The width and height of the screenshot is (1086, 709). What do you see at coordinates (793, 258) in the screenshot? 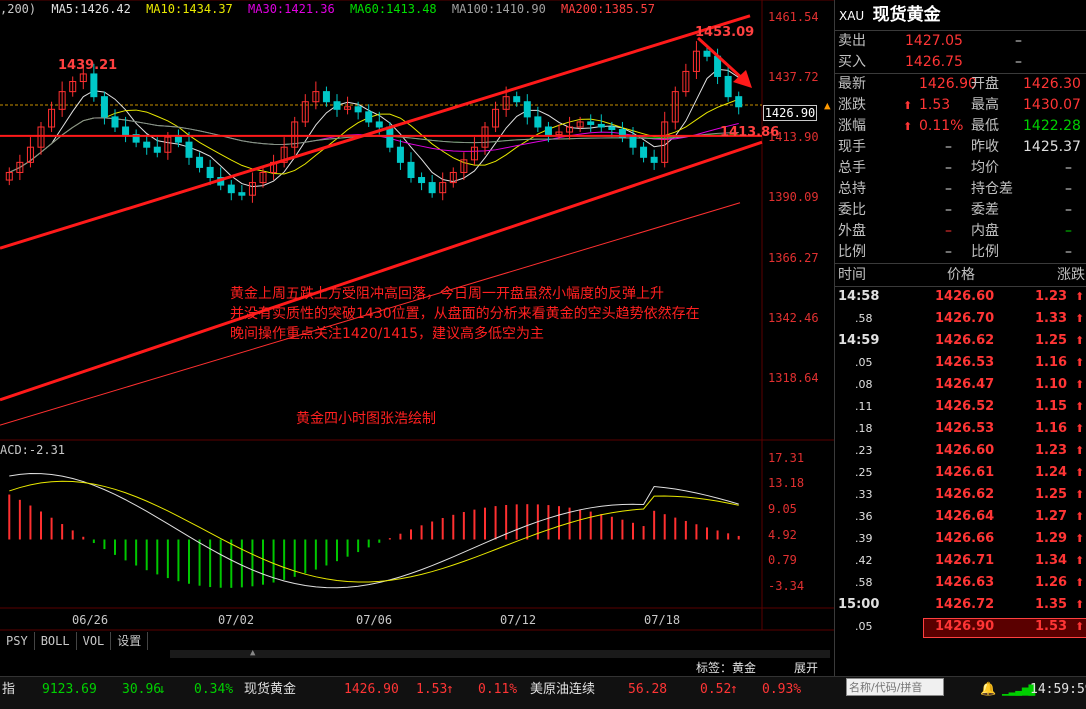
I see `price-tick: 1366.27` at bounding box center [793, 258].